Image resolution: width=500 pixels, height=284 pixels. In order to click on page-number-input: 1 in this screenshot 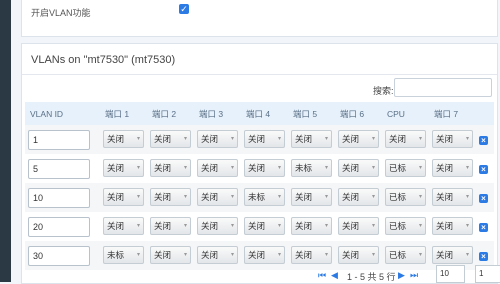, I will do `click(487, 274)`.